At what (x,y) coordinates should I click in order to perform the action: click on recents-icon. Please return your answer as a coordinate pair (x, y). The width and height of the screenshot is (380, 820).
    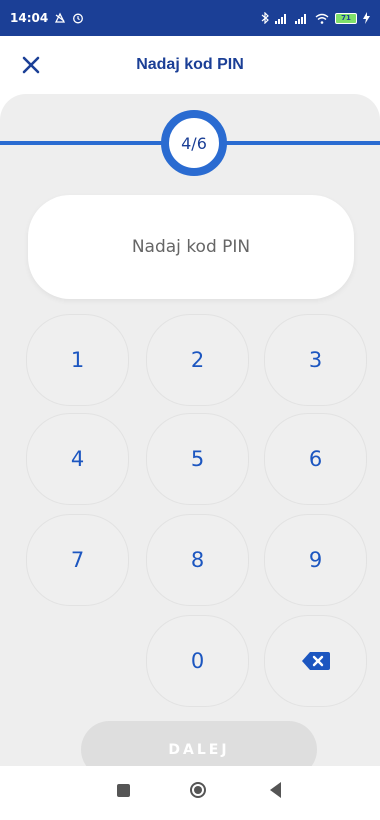
    Looking at the image, I should click on (123, 790).